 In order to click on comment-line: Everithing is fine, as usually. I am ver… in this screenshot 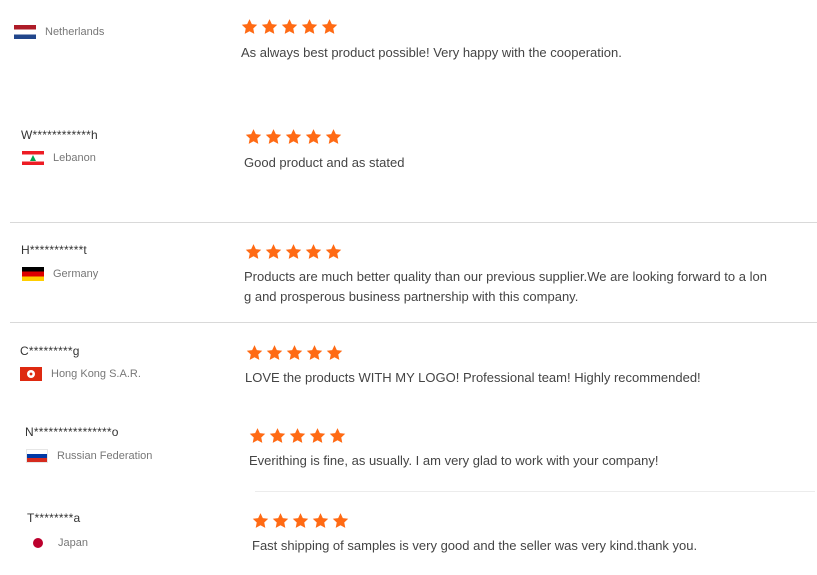, I will do `click(454, 460)`.